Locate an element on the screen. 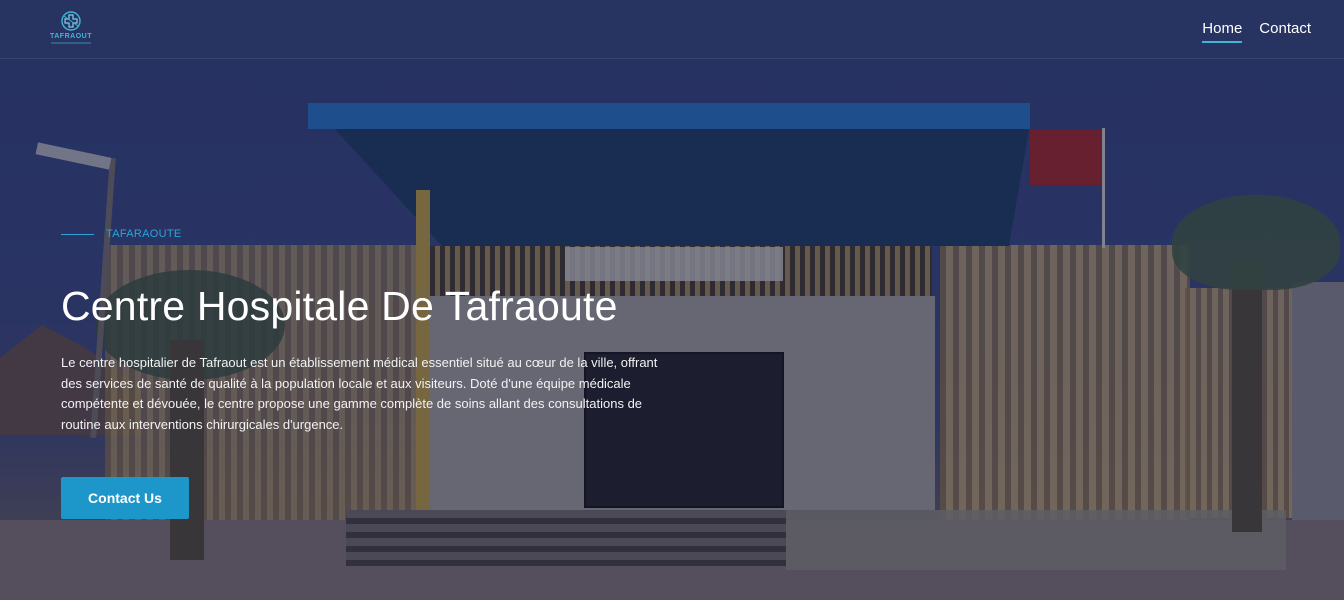 Image resolution: width=1344 pixels, height=600 pixels. hospital-cross-emblem-icon is located at coordinates (71, 21).